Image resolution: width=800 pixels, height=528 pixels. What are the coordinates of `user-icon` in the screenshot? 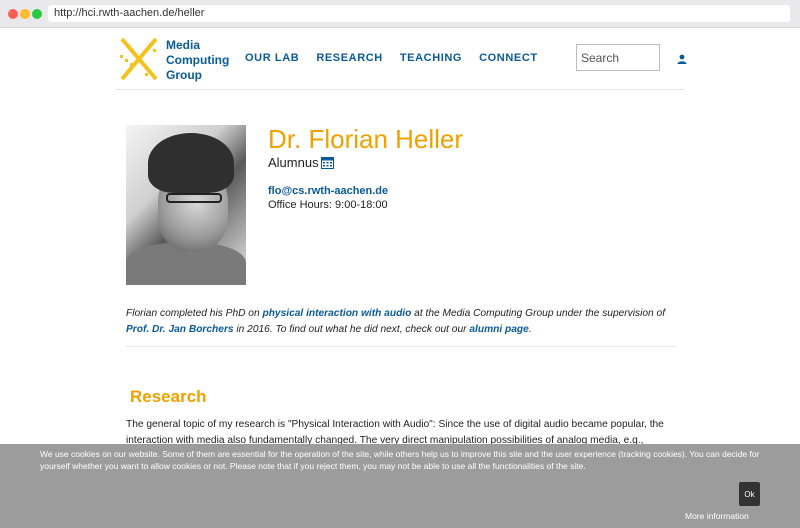 It's located at (682, 59).